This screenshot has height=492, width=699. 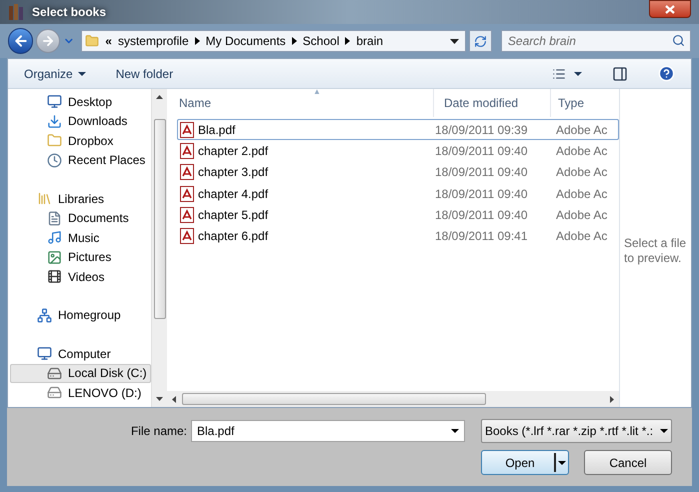 I want to click on refresh-button, so click(x=480, y=41).